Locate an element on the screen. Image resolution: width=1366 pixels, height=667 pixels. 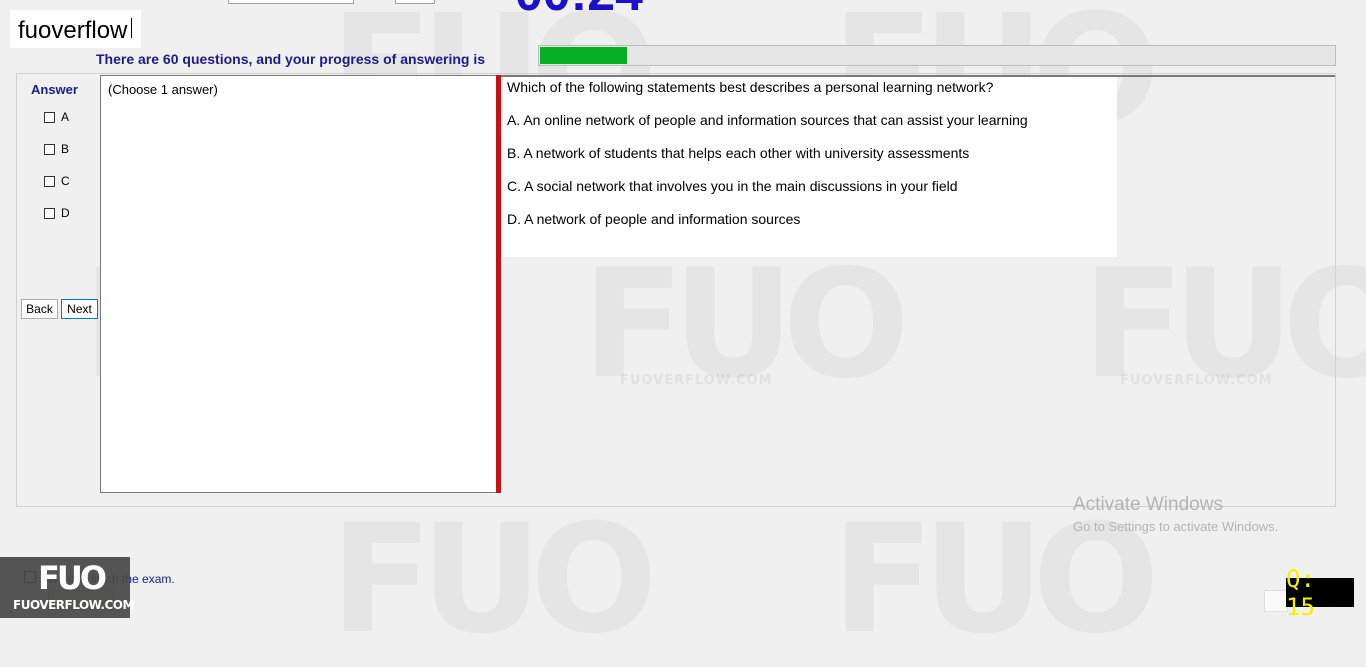
option-a-label: A is located at coordinates (65, 117).